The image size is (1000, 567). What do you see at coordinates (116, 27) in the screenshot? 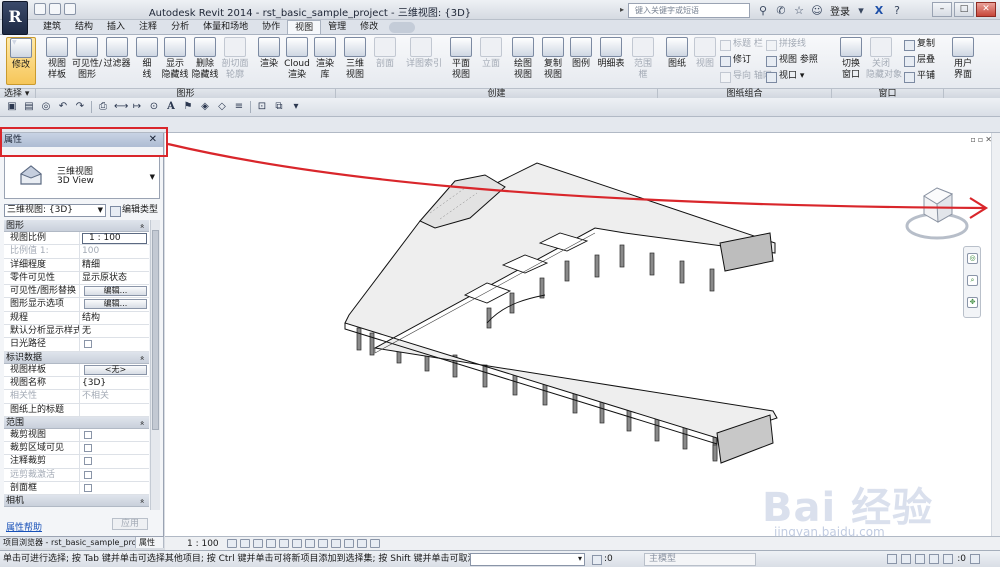
I see `tab-2: 插入` at bounding box center [116, 27].